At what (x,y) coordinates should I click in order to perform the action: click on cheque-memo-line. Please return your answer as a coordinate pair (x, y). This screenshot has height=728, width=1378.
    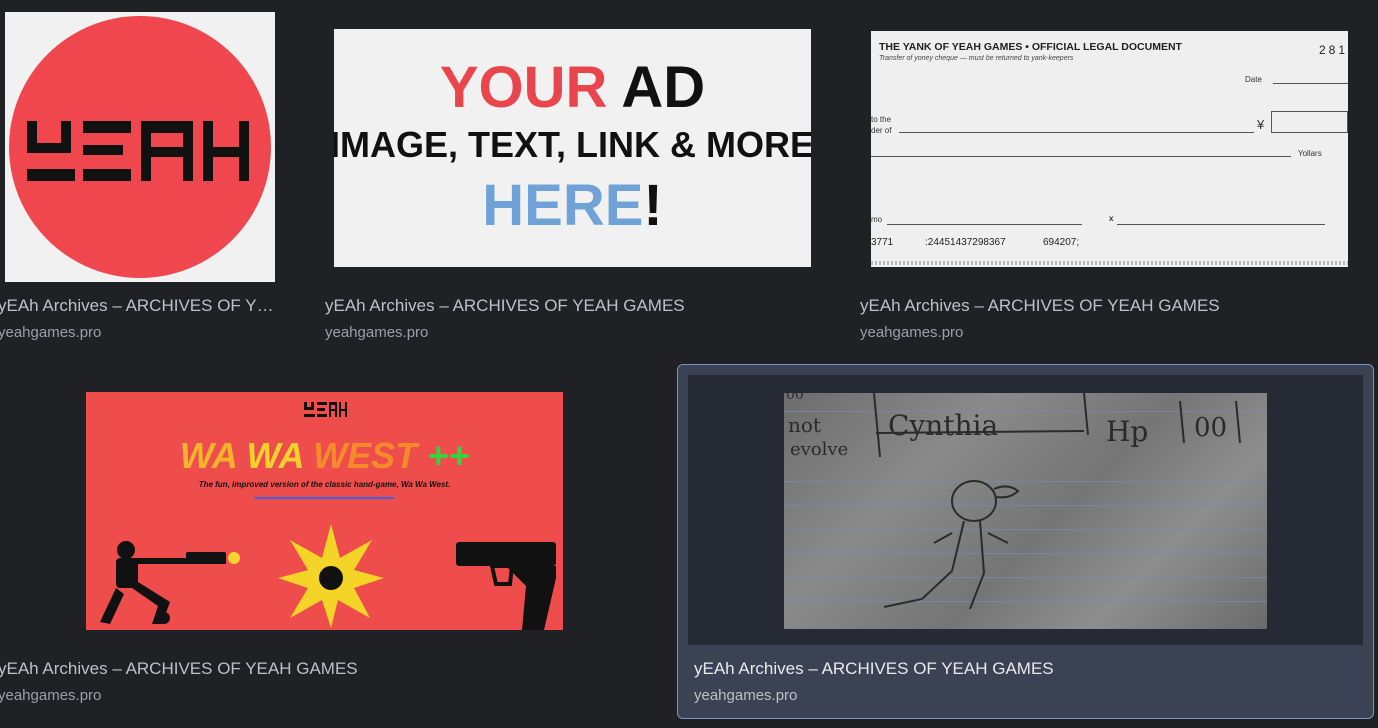
    Looking at the image, I should click on (984, 224).